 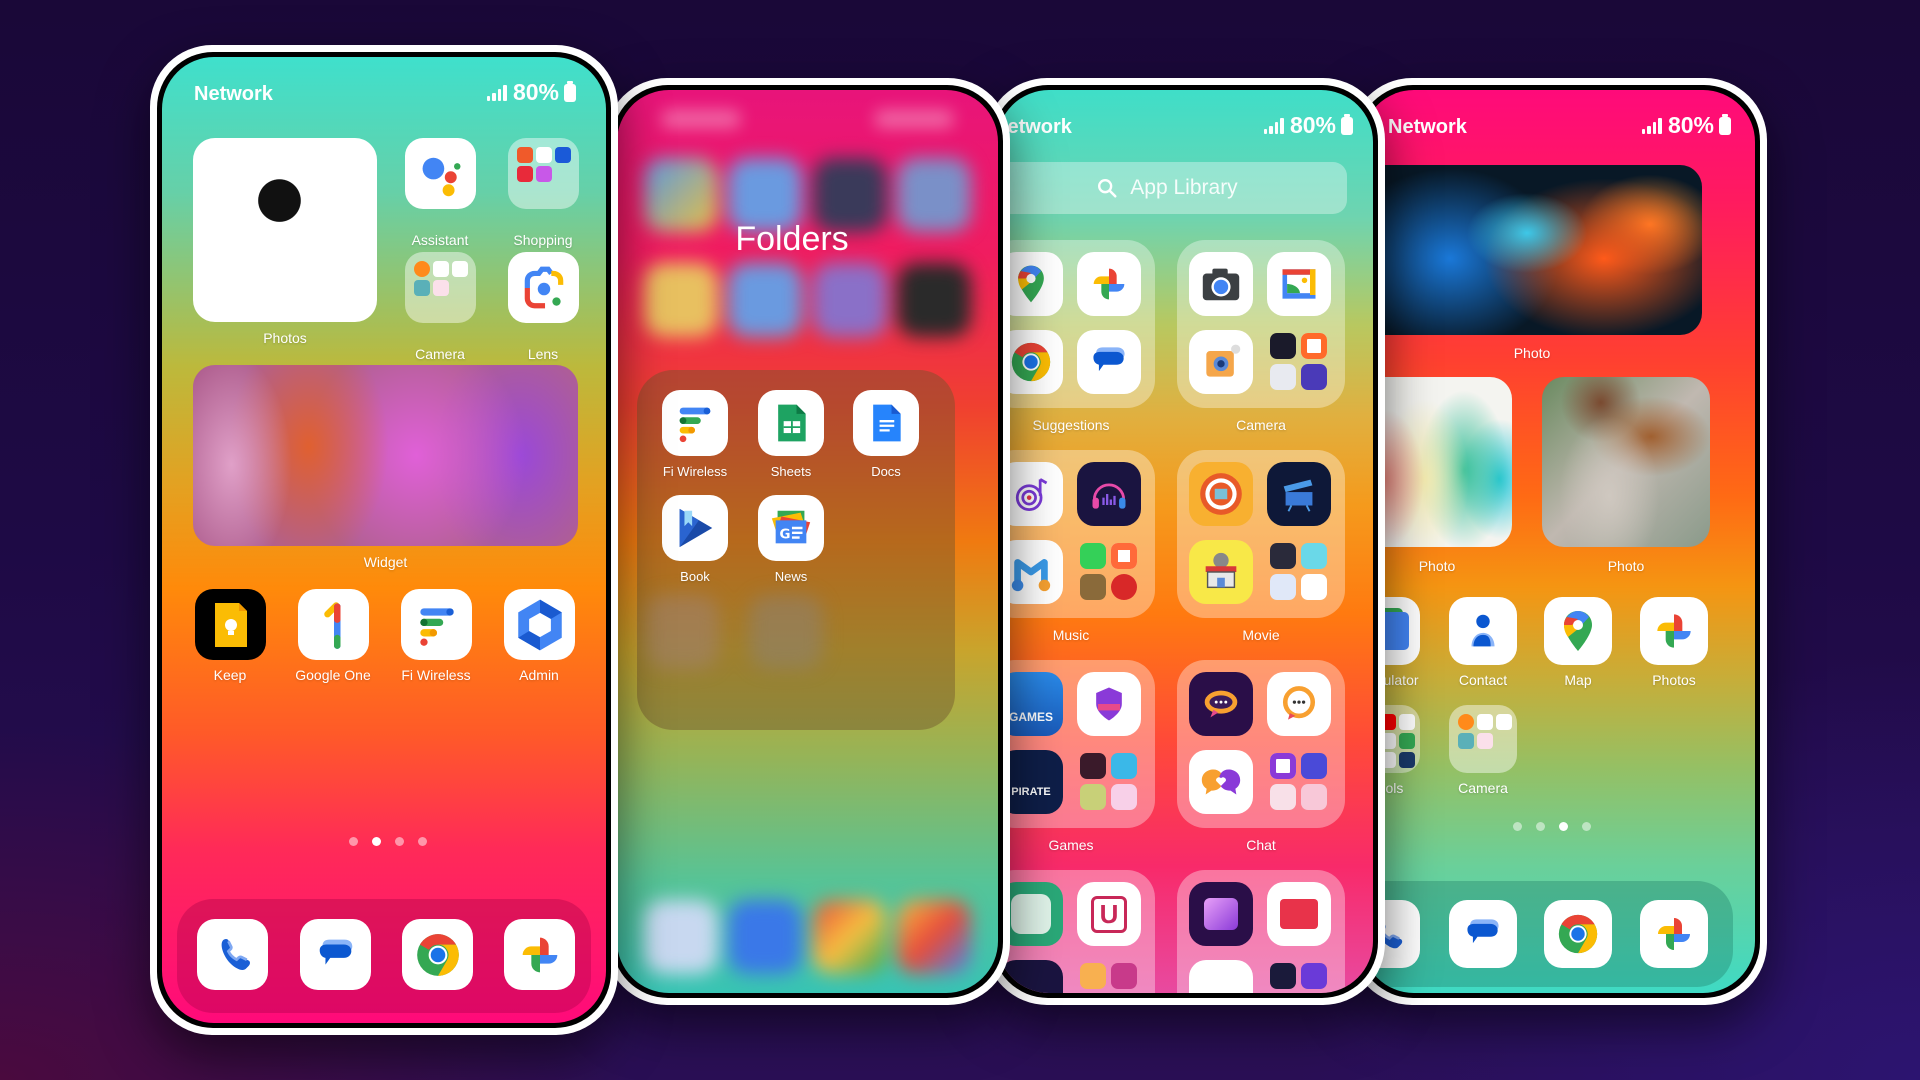 I want to click on app-cinema, so click(x=1221, y=494).